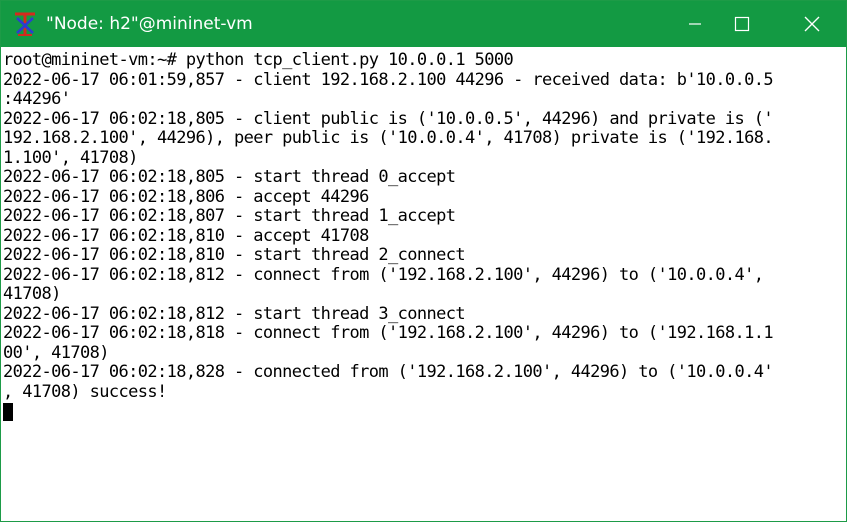 The image size is (847, 522). I want to click on terminal-line: 2022-06-17 06:02:18,806 - accept 44296, so click(186, 196).